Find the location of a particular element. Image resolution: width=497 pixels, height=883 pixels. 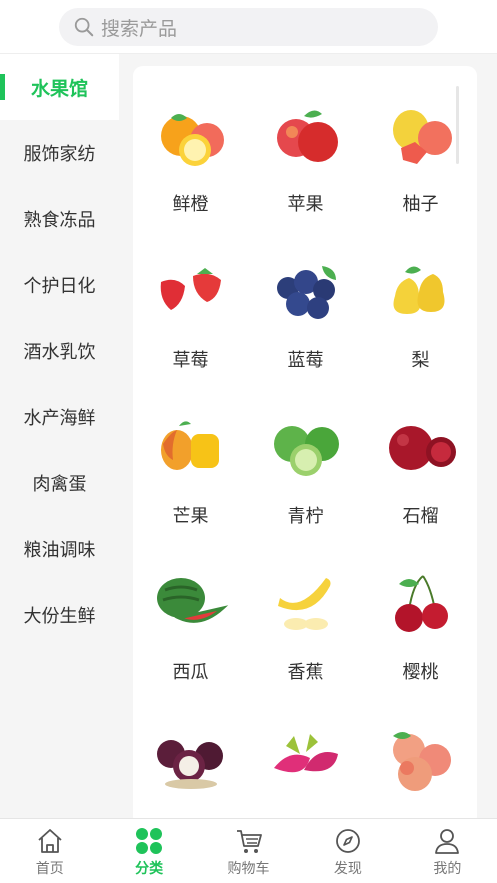

watermelon-icon is located at coordinates (192, 600).